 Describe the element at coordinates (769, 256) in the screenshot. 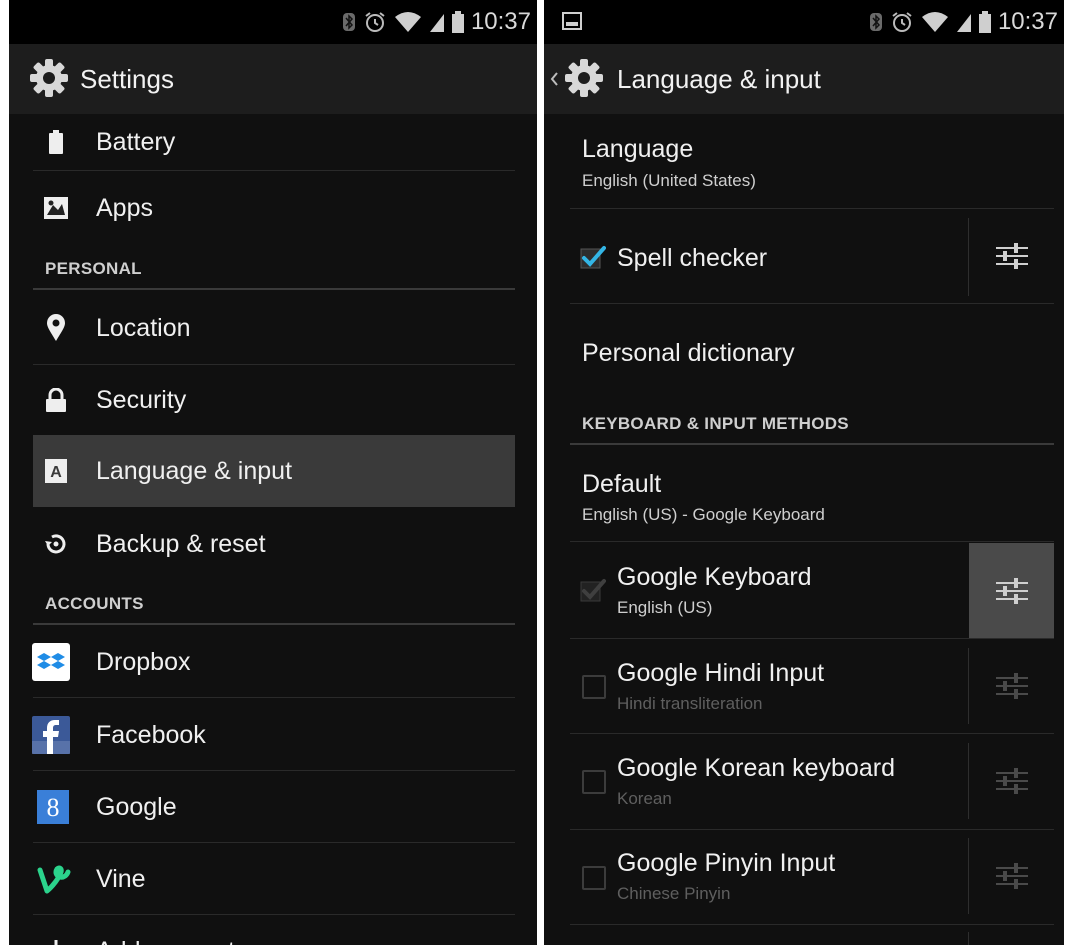

I see `spell-checker-preference: Spell checker` at that location.